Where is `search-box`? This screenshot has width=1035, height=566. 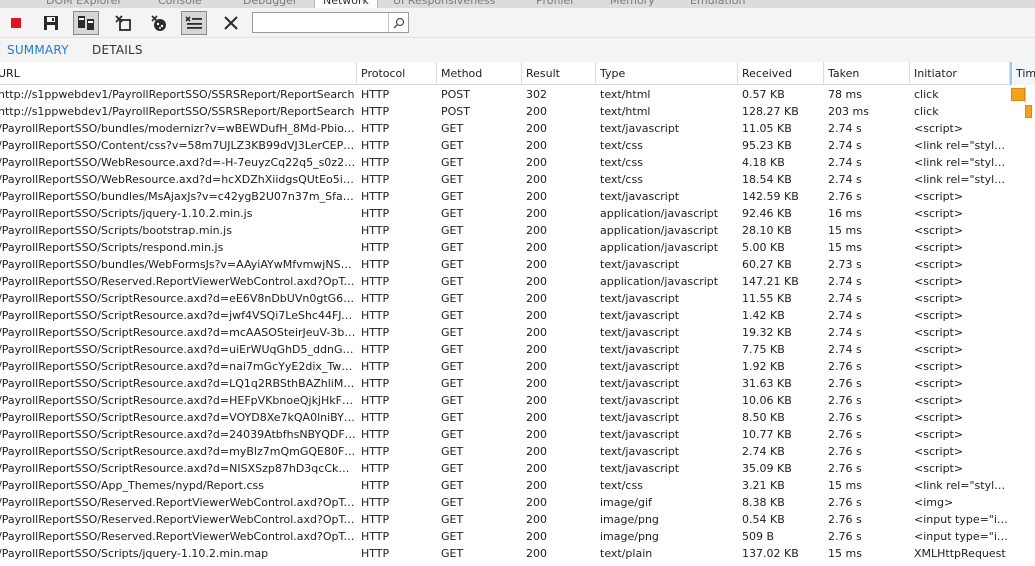 search-box is located at coordinates (330, 22).